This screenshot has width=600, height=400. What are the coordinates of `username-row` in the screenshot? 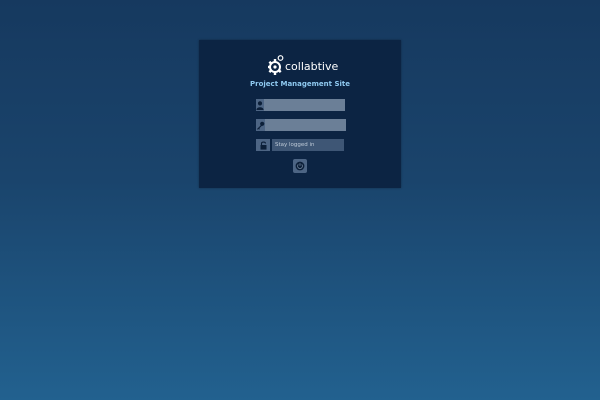 It's located at (300, 105).